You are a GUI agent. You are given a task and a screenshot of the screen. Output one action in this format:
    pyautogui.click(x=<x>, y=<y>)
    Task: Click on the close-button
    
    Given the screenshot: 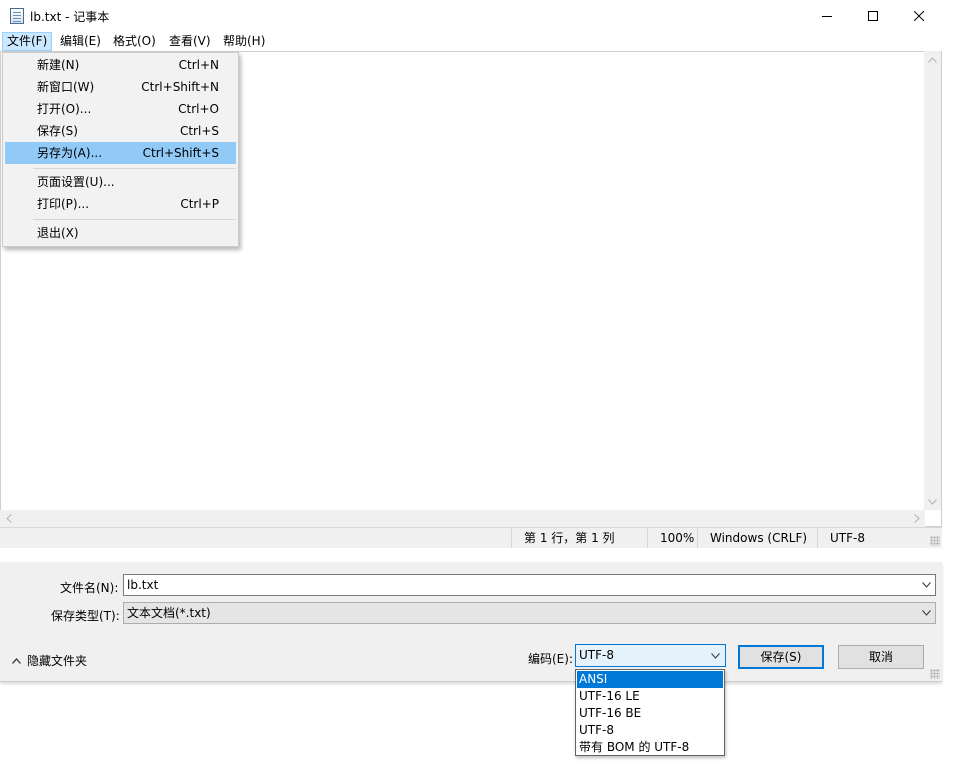 What is the action you would take?
    pyautogui.click(x=919, y=15)
    